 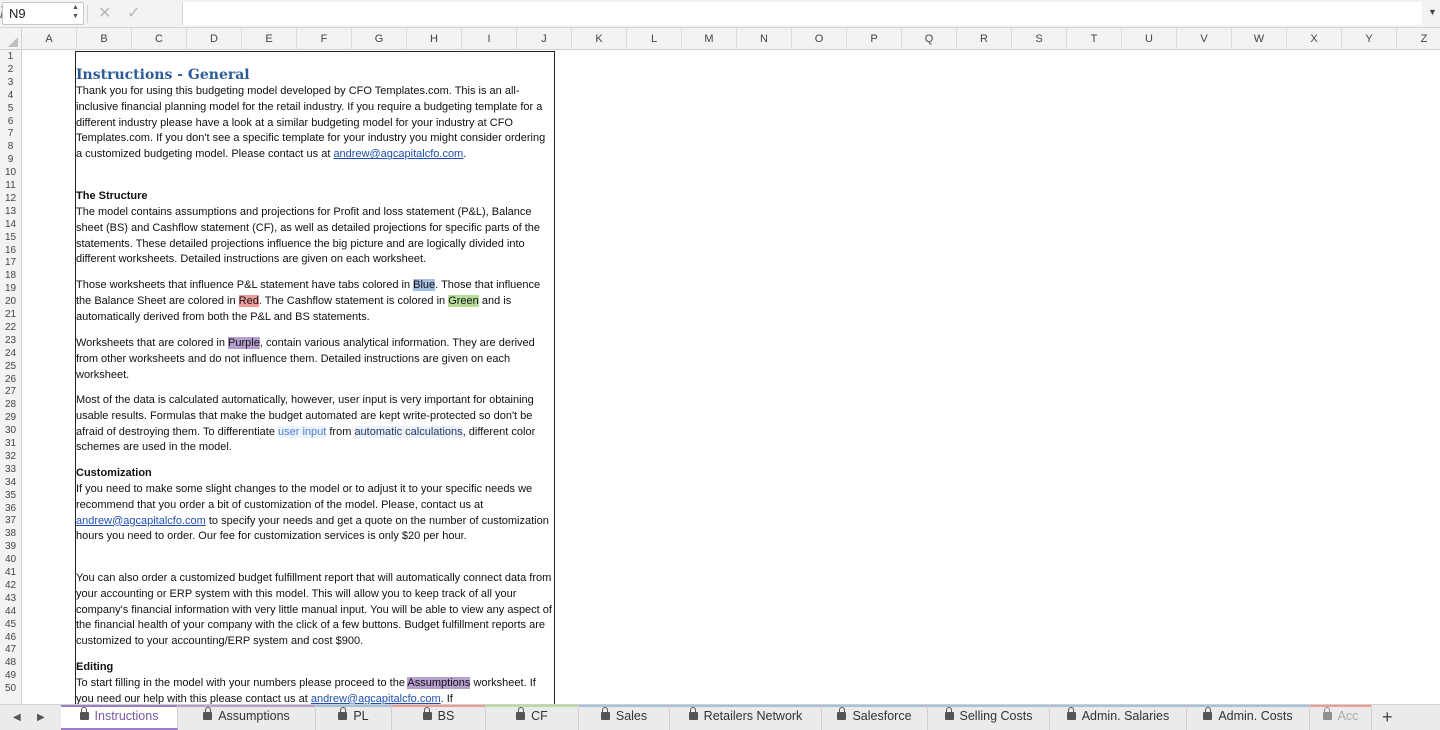 What do you see at coordinates (10, 470) in the screenshot?
I see `row-header-33: 33` at bounding box center [10, 470].